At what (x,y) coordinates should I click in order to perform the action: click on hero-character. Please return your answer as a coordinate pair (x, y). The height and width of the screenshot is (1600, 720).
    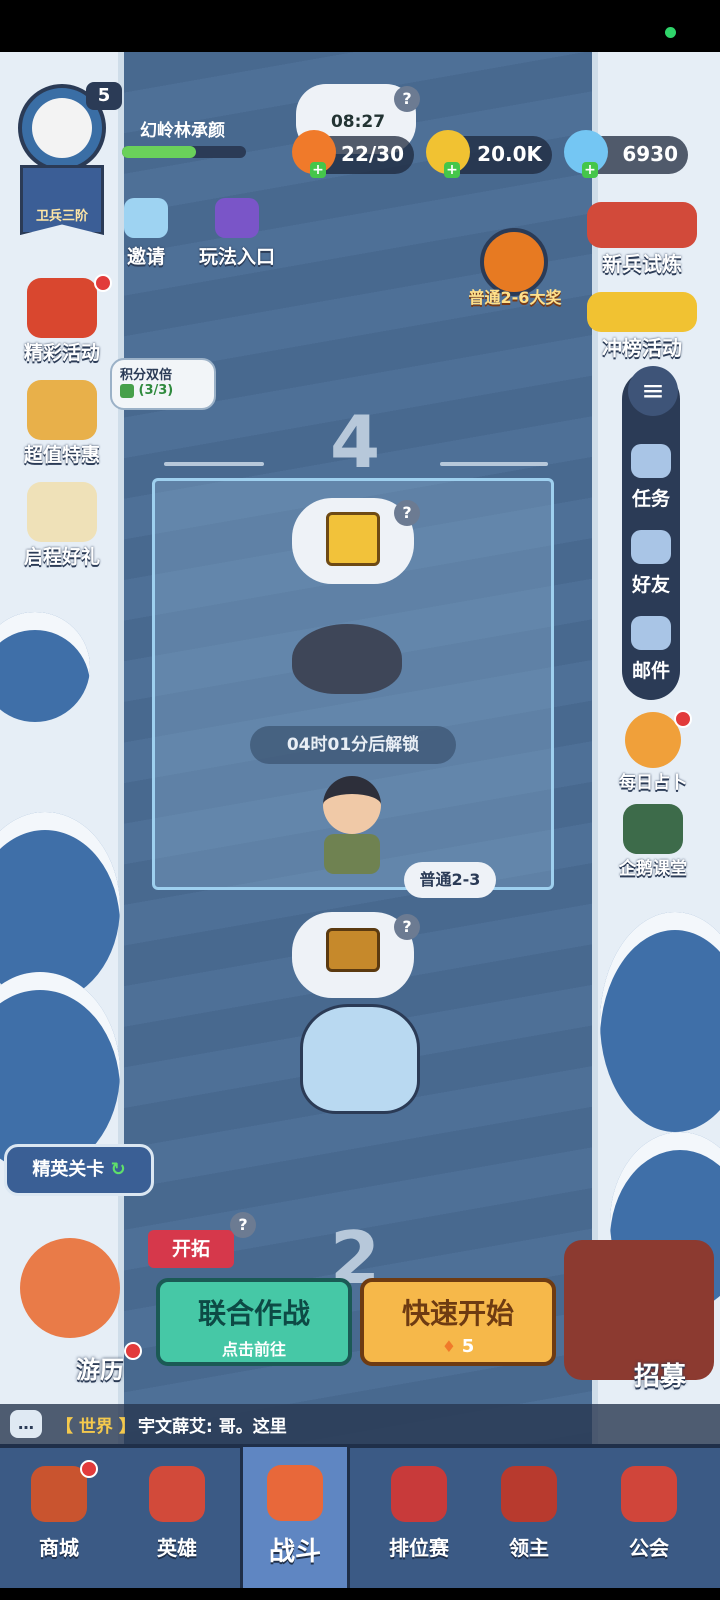
    Looking at the image, I should click on (352, 826).